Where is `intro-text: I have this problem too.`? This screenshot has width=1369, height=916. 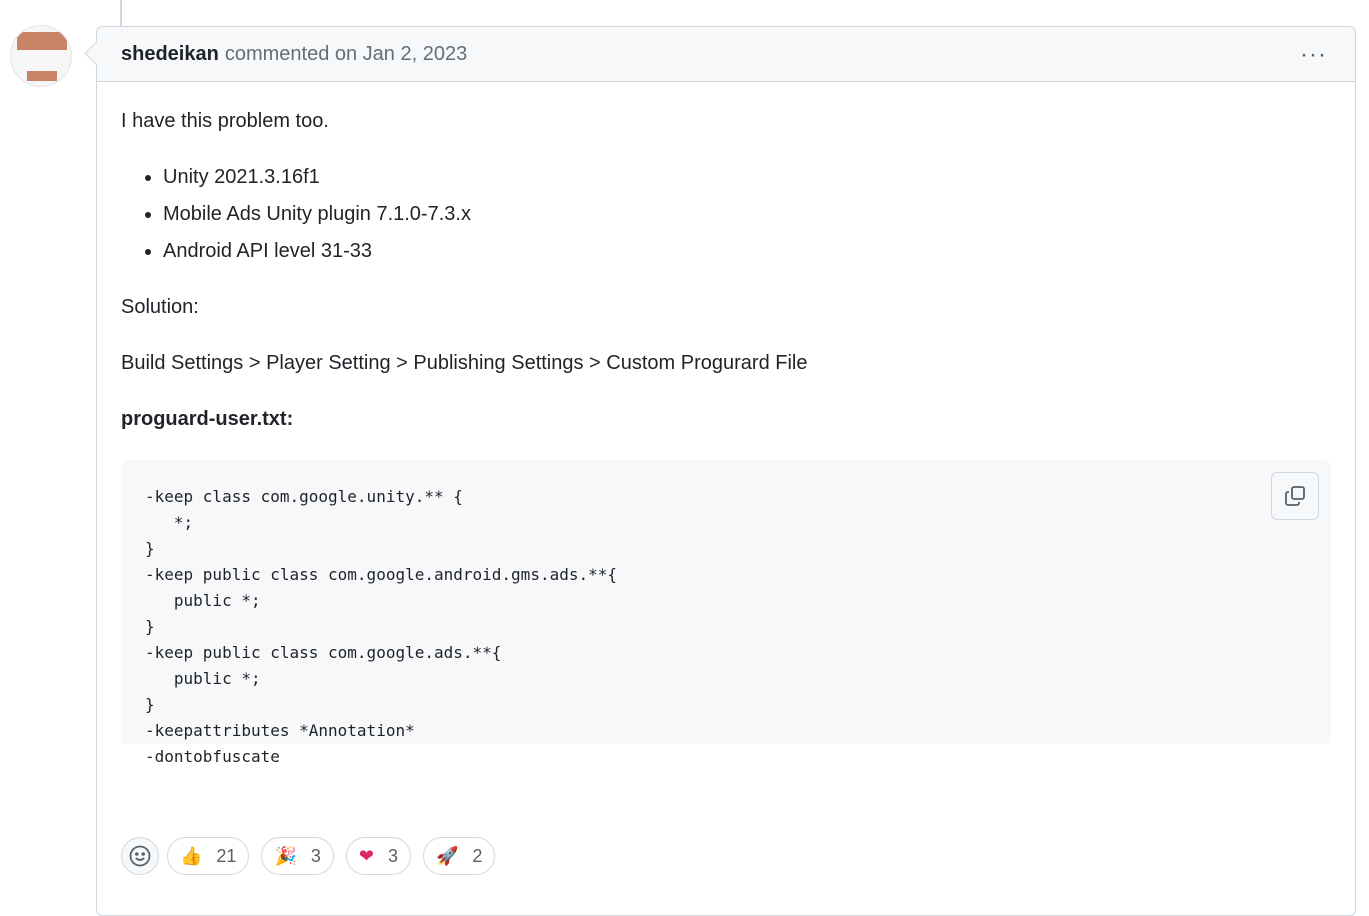
intro-text: I have this problem too. is located at coordinates (225, 121).